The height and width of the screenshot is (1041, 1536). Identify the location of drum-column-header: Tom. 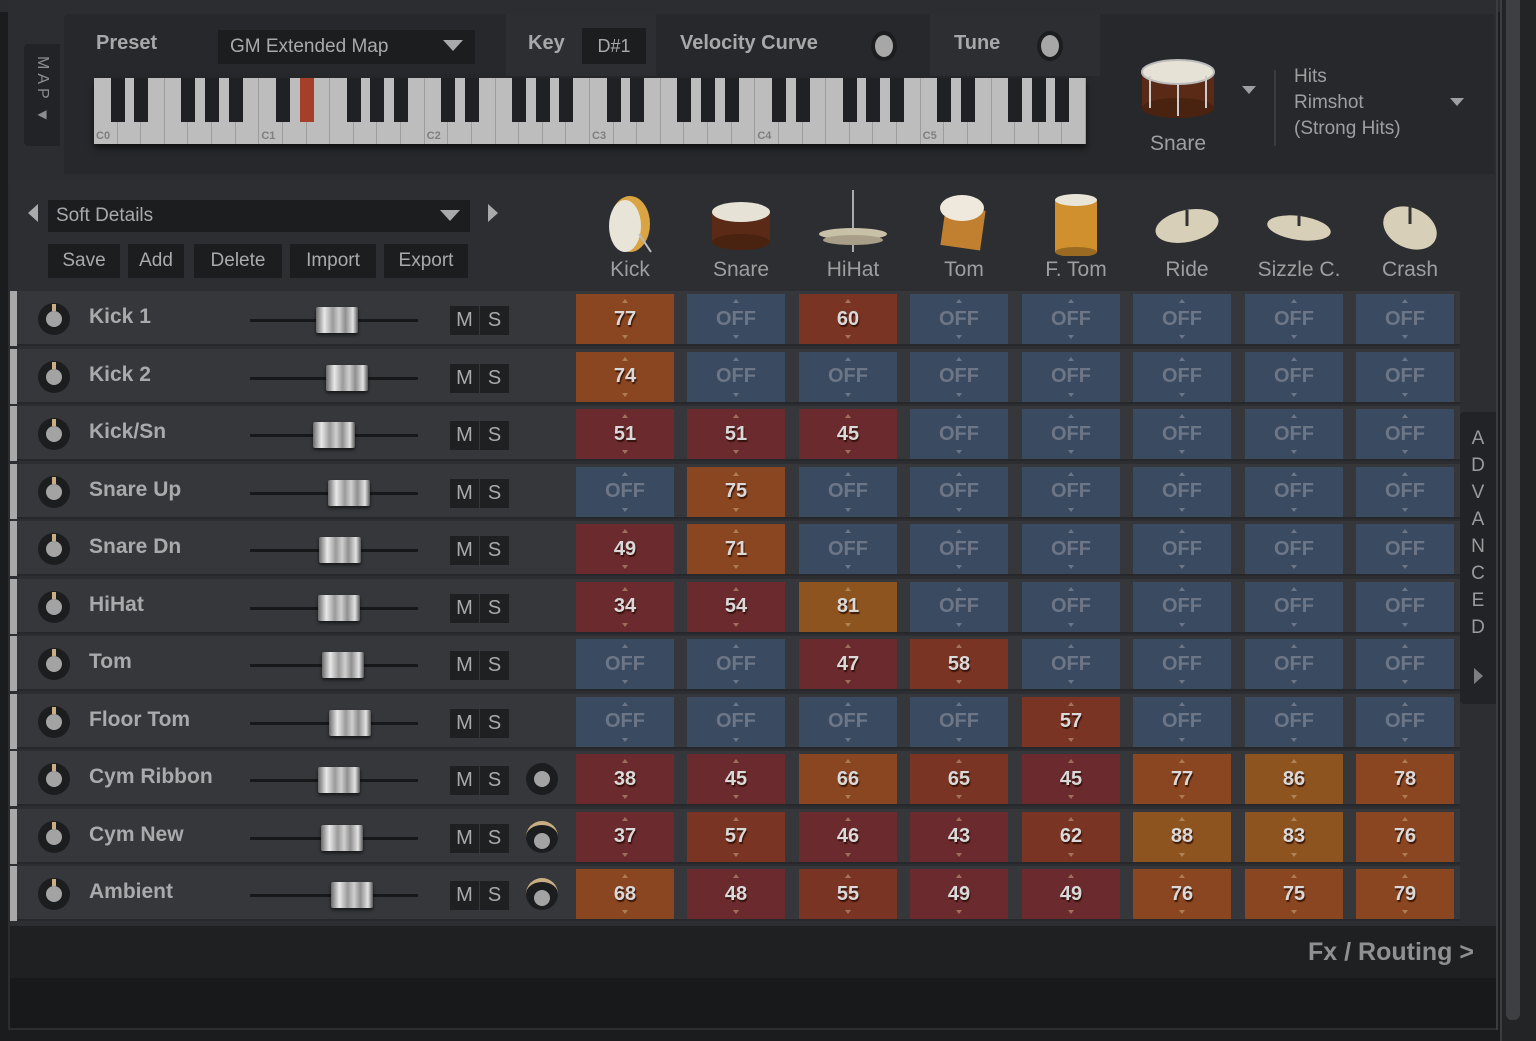
(964, 235).